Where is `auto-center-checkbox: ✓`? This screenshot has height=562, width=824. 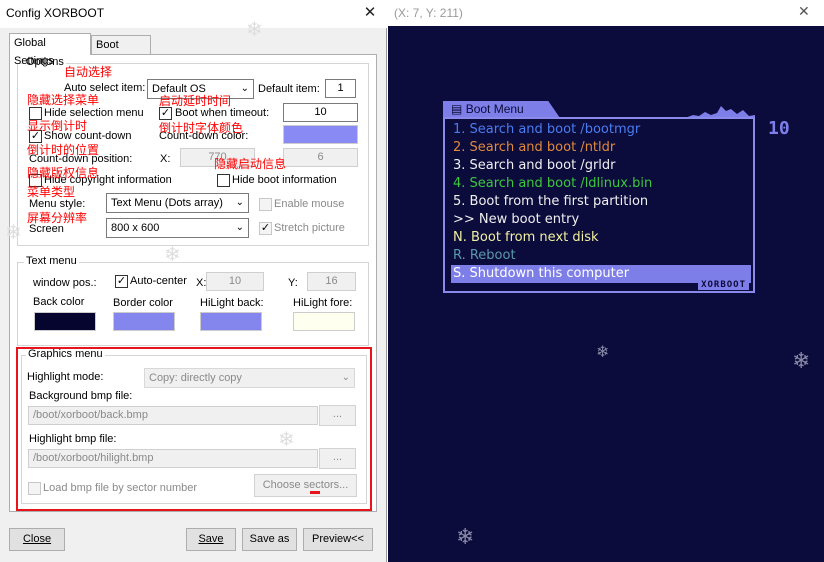 auto-center-checkbox: ✓ is located at coordinates (121, 281).